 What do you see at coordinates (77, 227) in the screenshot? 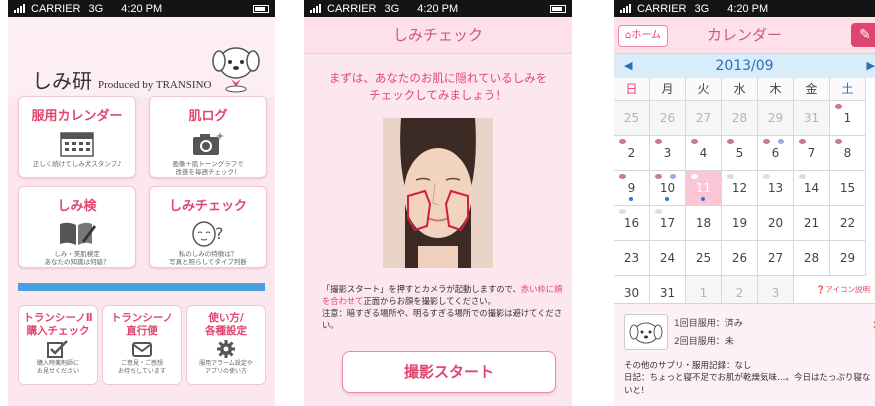
I see `shimi-quiz-tile: しみ検 しみ・美肌検定 あなたの知識は何級？` at bounding box center [77, 227].